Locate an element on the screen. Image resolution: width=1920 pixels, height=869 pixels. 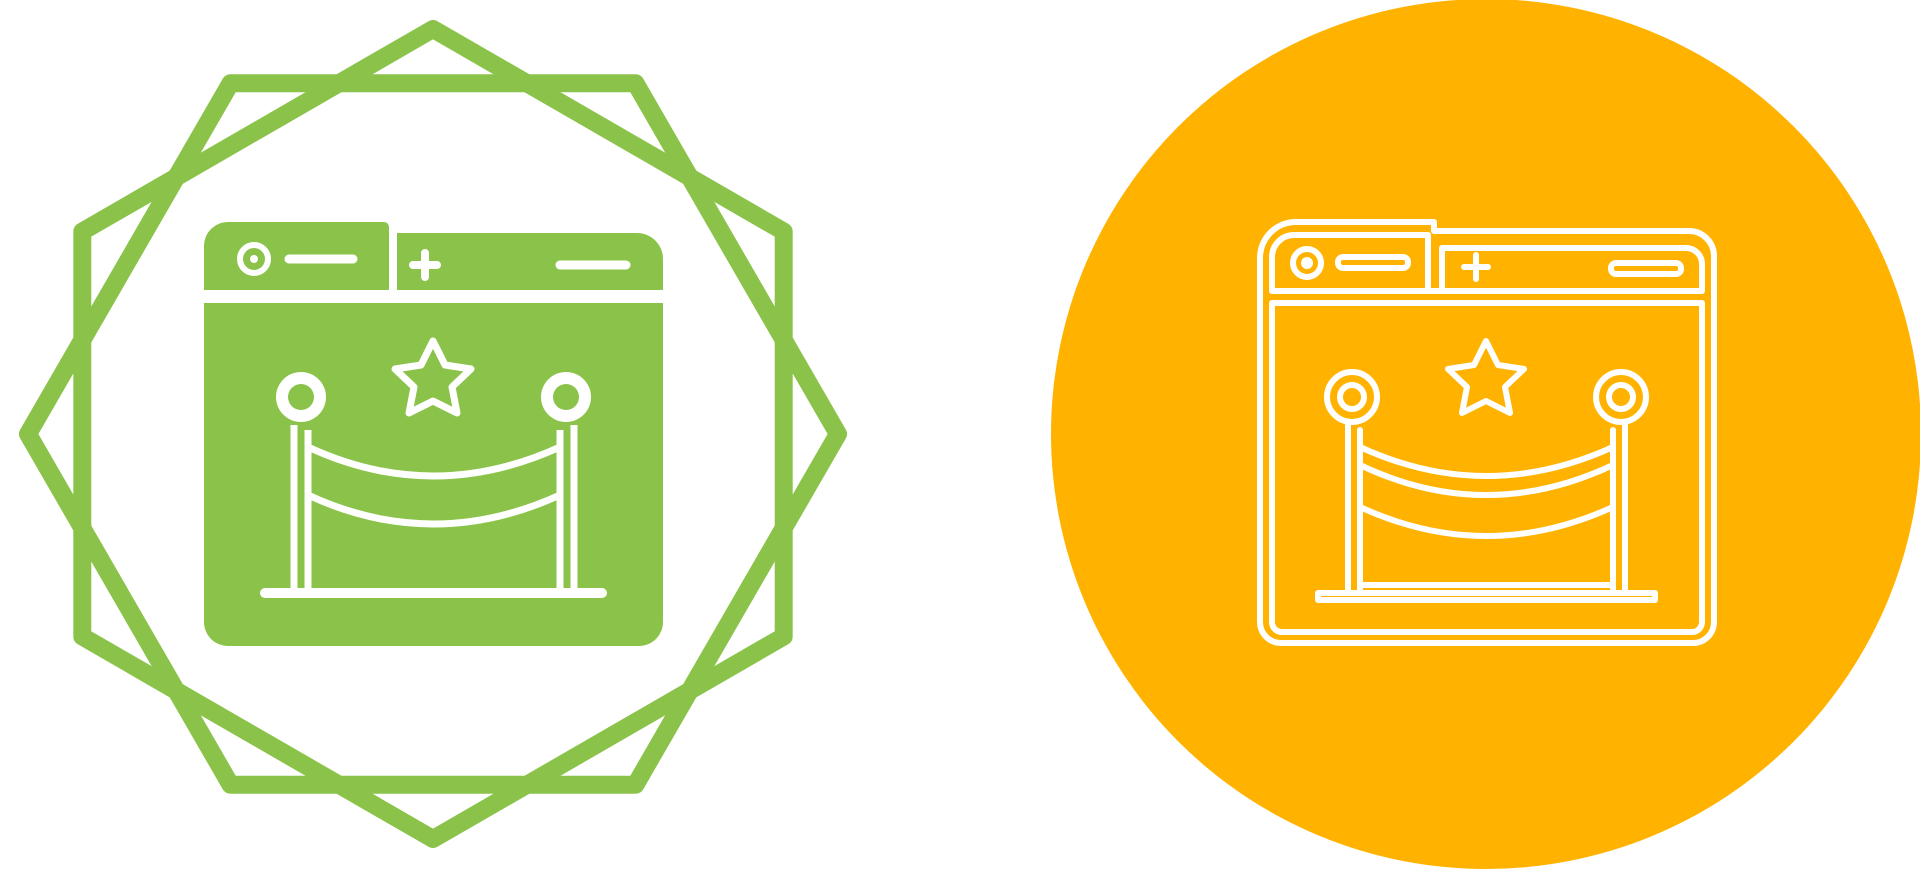
post-left-knob-inner is located at coordinates (301, 397).